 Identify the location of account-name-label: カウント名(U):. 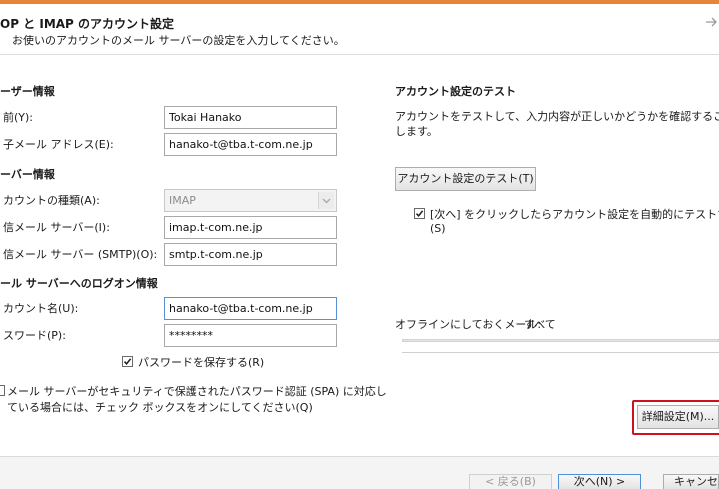
(41, 308).